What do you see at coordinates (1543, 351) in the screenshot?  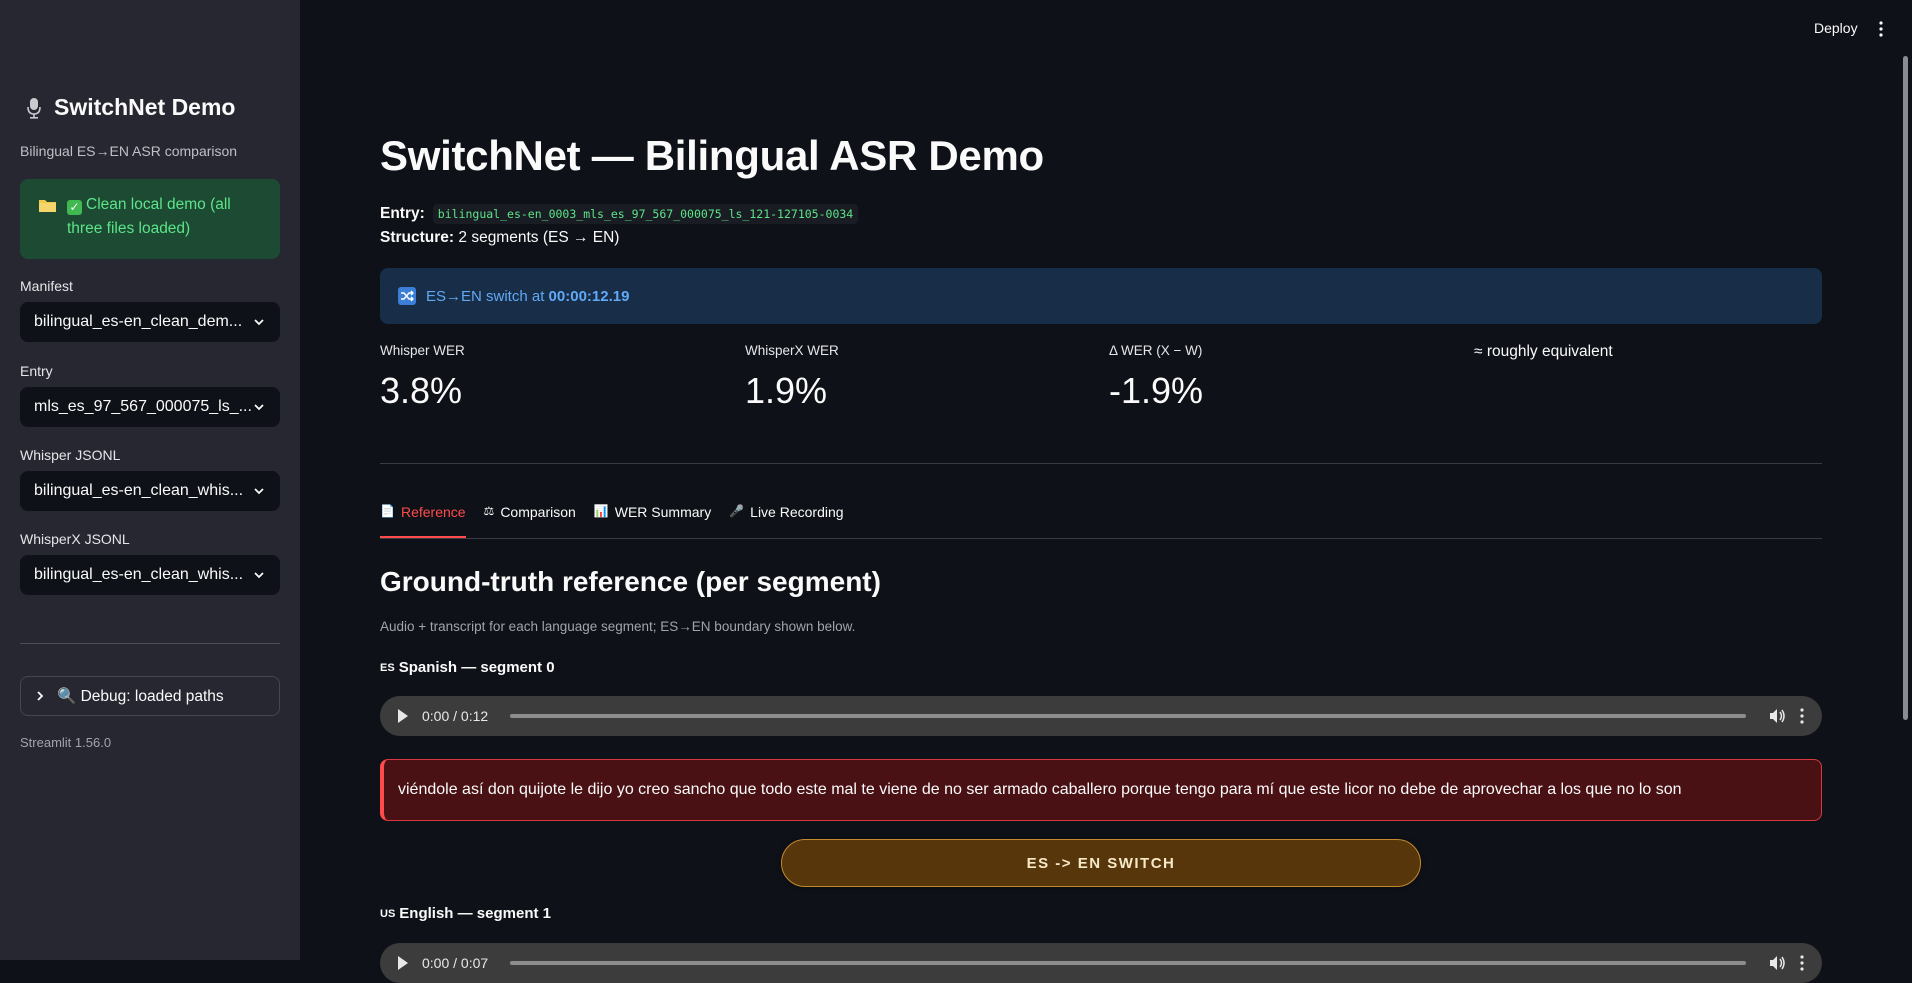 I see `verdict-text: ≈ roughly equivalent` at bounding box center [1543, 351].